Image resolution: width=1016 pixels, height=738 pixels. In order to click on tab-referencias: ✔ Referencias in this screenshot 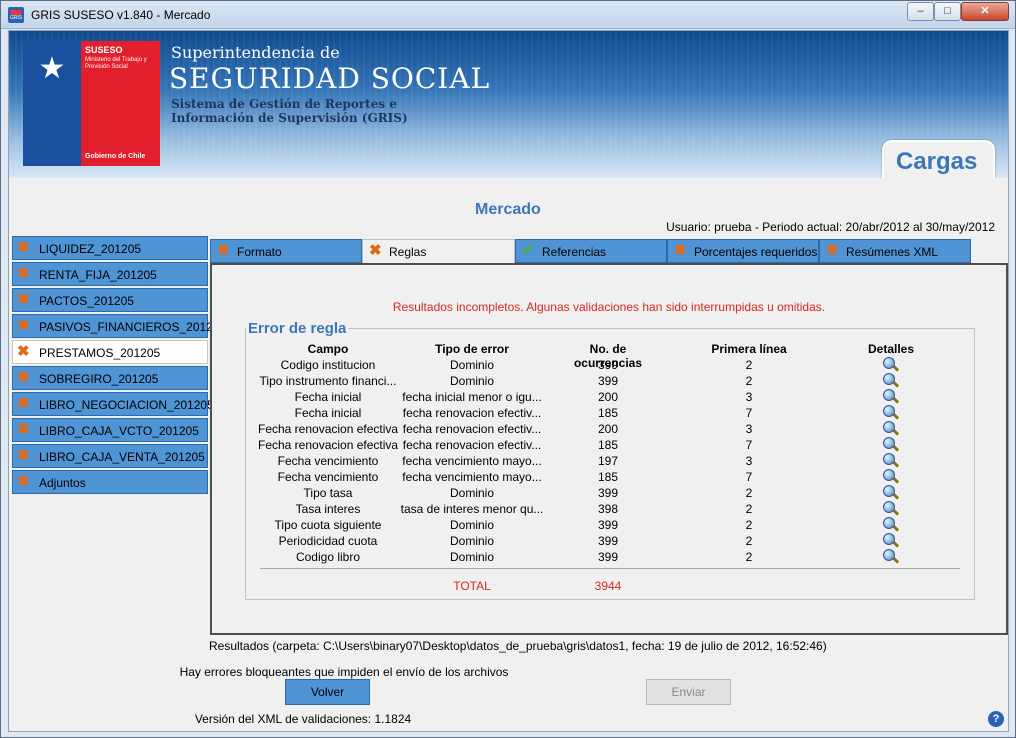, I will do `click(591, 251)`.